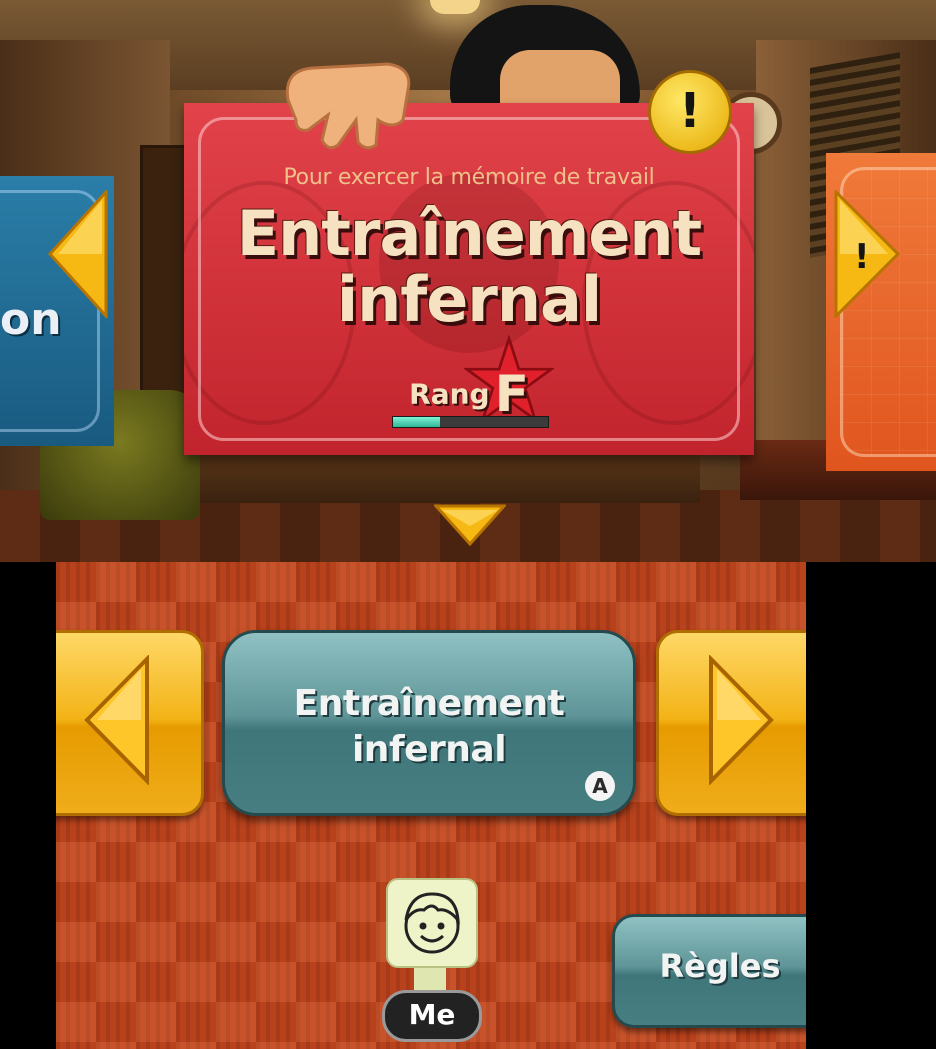 This screenshot has height=1049, width=936. What do you see at coordinates (429, 703) in the screenshot?
I see `start-training-label-line1: Entraînement` at bounding box center [429, 703].